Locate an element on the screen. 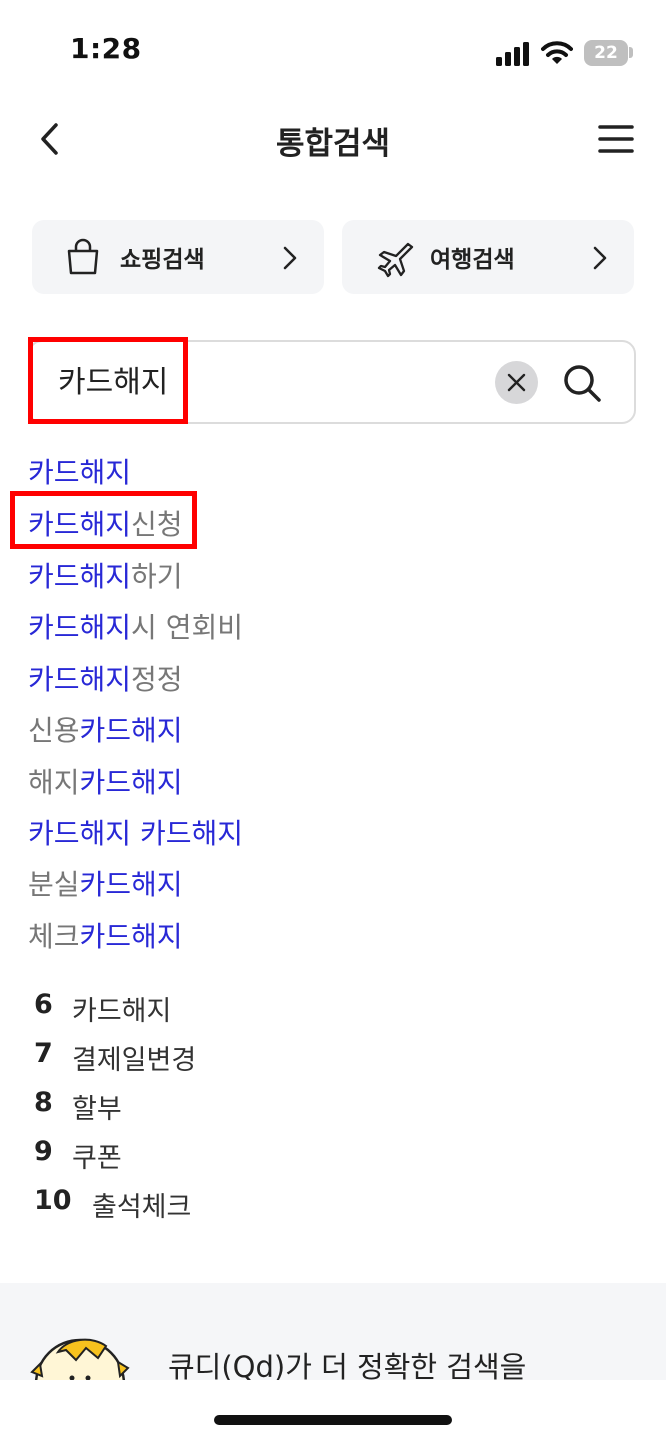 The width and height of the screenshot is (666, 1440). suggestion-suffix: 시 연회비 is located at coordinates (187, 627).